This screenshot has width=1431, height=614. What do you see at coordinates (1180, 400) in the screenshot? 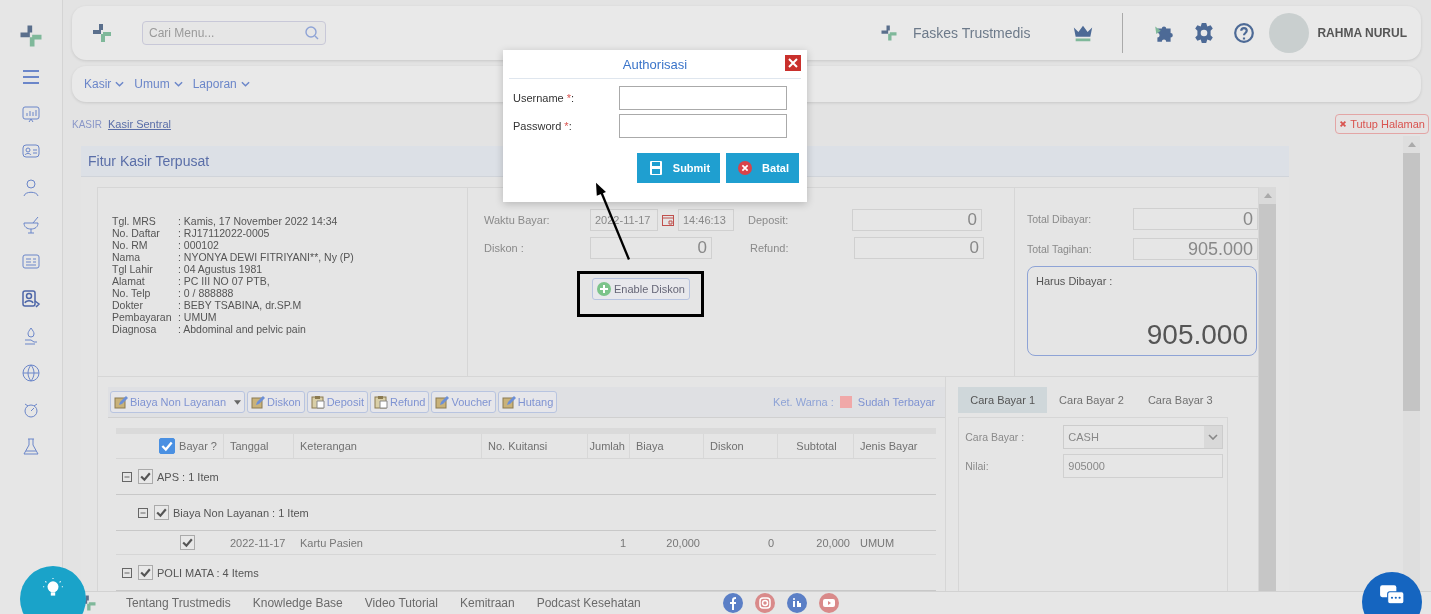
I see `payment-tab: Cara Bayar 3` at bounding box center [1180, 400].